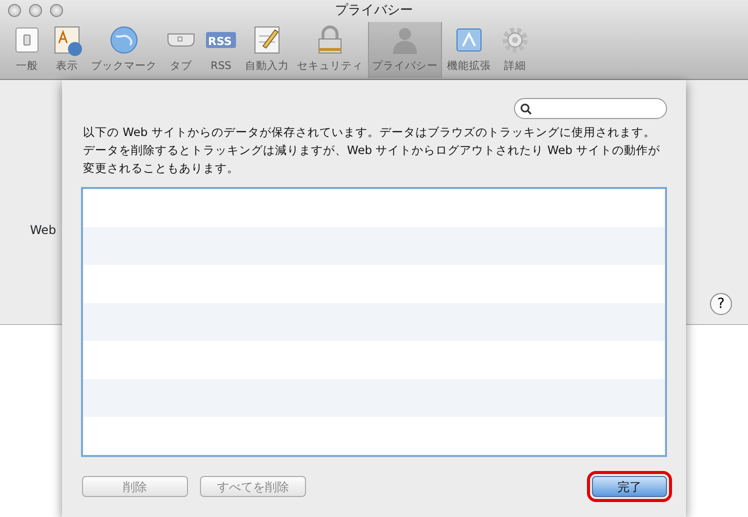  Describe the element at coordinates (67, 50) in the screenshot. I see `toolbar-item: 表示` at that location.